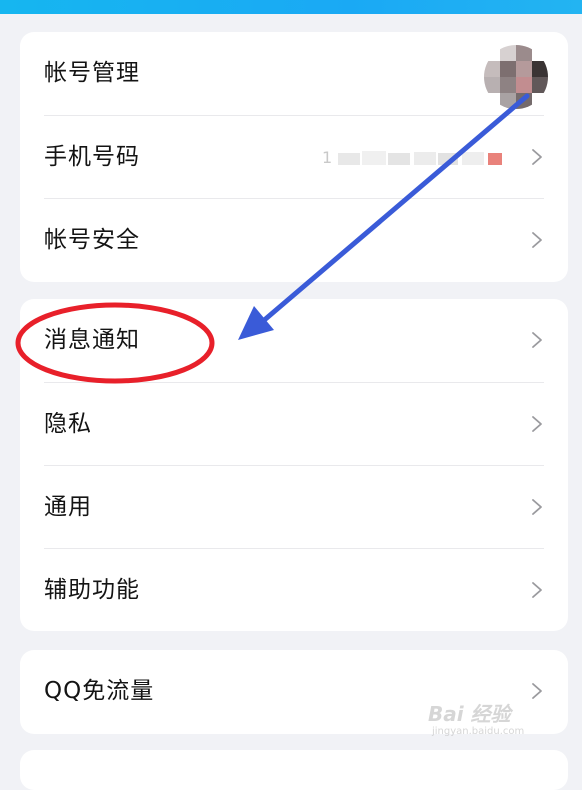 This screenshot has width=582, height=790. Describe the element at coordinates (469, 714) in the screenshot. I see `watermark-logo: Bai 经验` at that location.